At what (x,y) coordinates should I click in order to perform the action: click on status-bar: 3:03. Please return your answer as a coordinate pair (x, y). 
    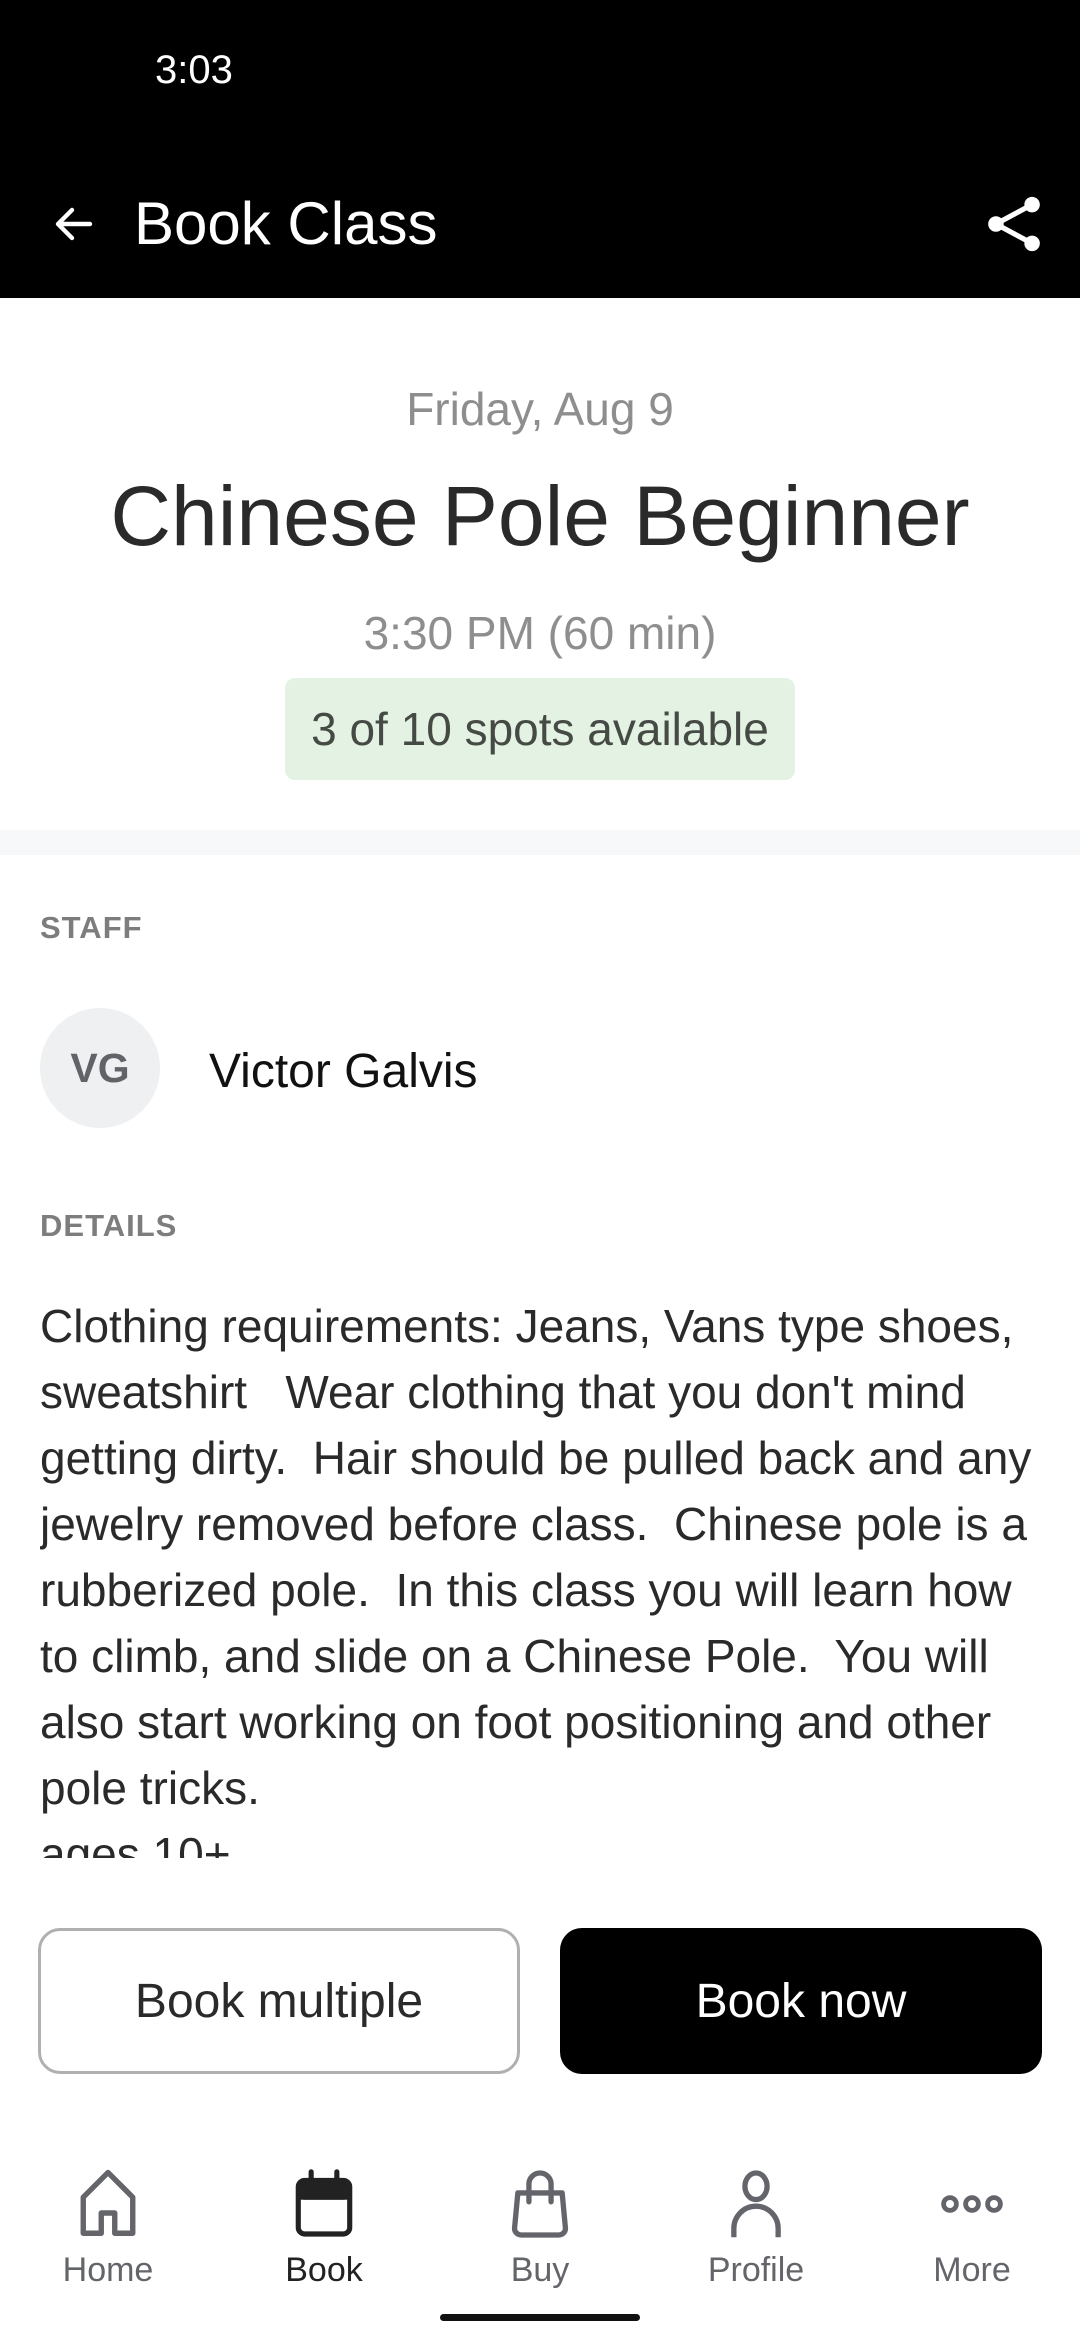
    Looking at the image, I should click on (540, 75).